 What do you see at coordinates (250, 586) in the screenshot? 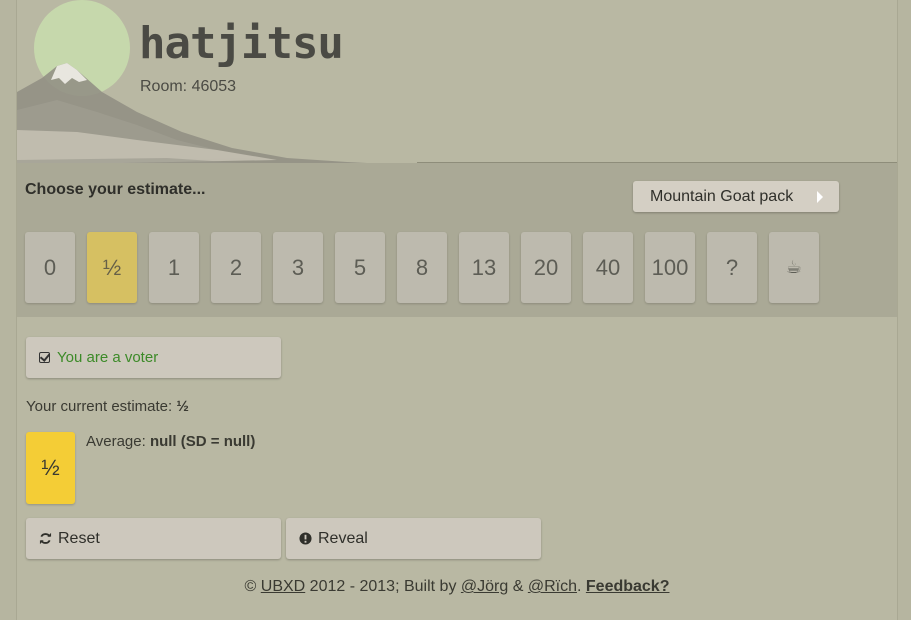
I see `copyright-symbol: ©` at bounding box center [250, 586].